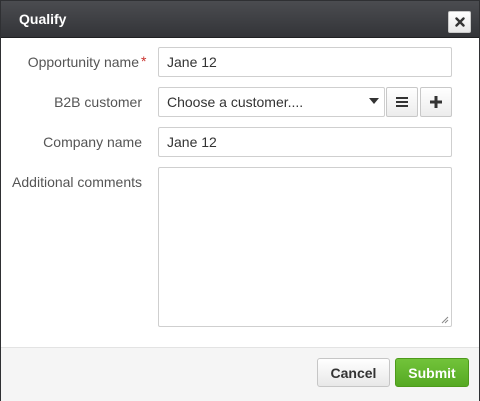 This screenshot has height=401, width=480. I want to click on list-icon, so click(402, 102).